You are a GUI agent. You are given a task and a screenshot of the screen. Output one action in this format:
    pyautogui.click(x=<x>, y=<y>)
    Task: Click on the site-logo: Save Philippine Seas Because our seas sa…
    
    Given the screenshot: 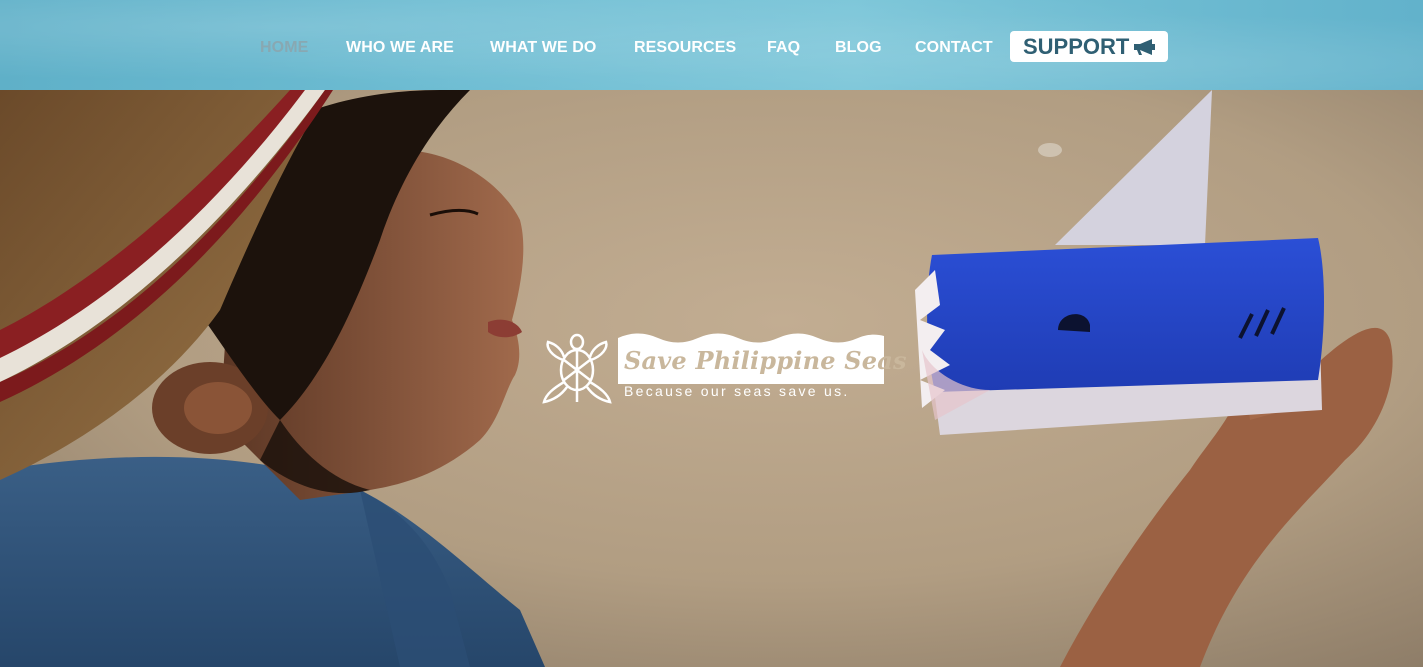 What is the action you would take?
    pyautogui.click(x=723, y=369)
    